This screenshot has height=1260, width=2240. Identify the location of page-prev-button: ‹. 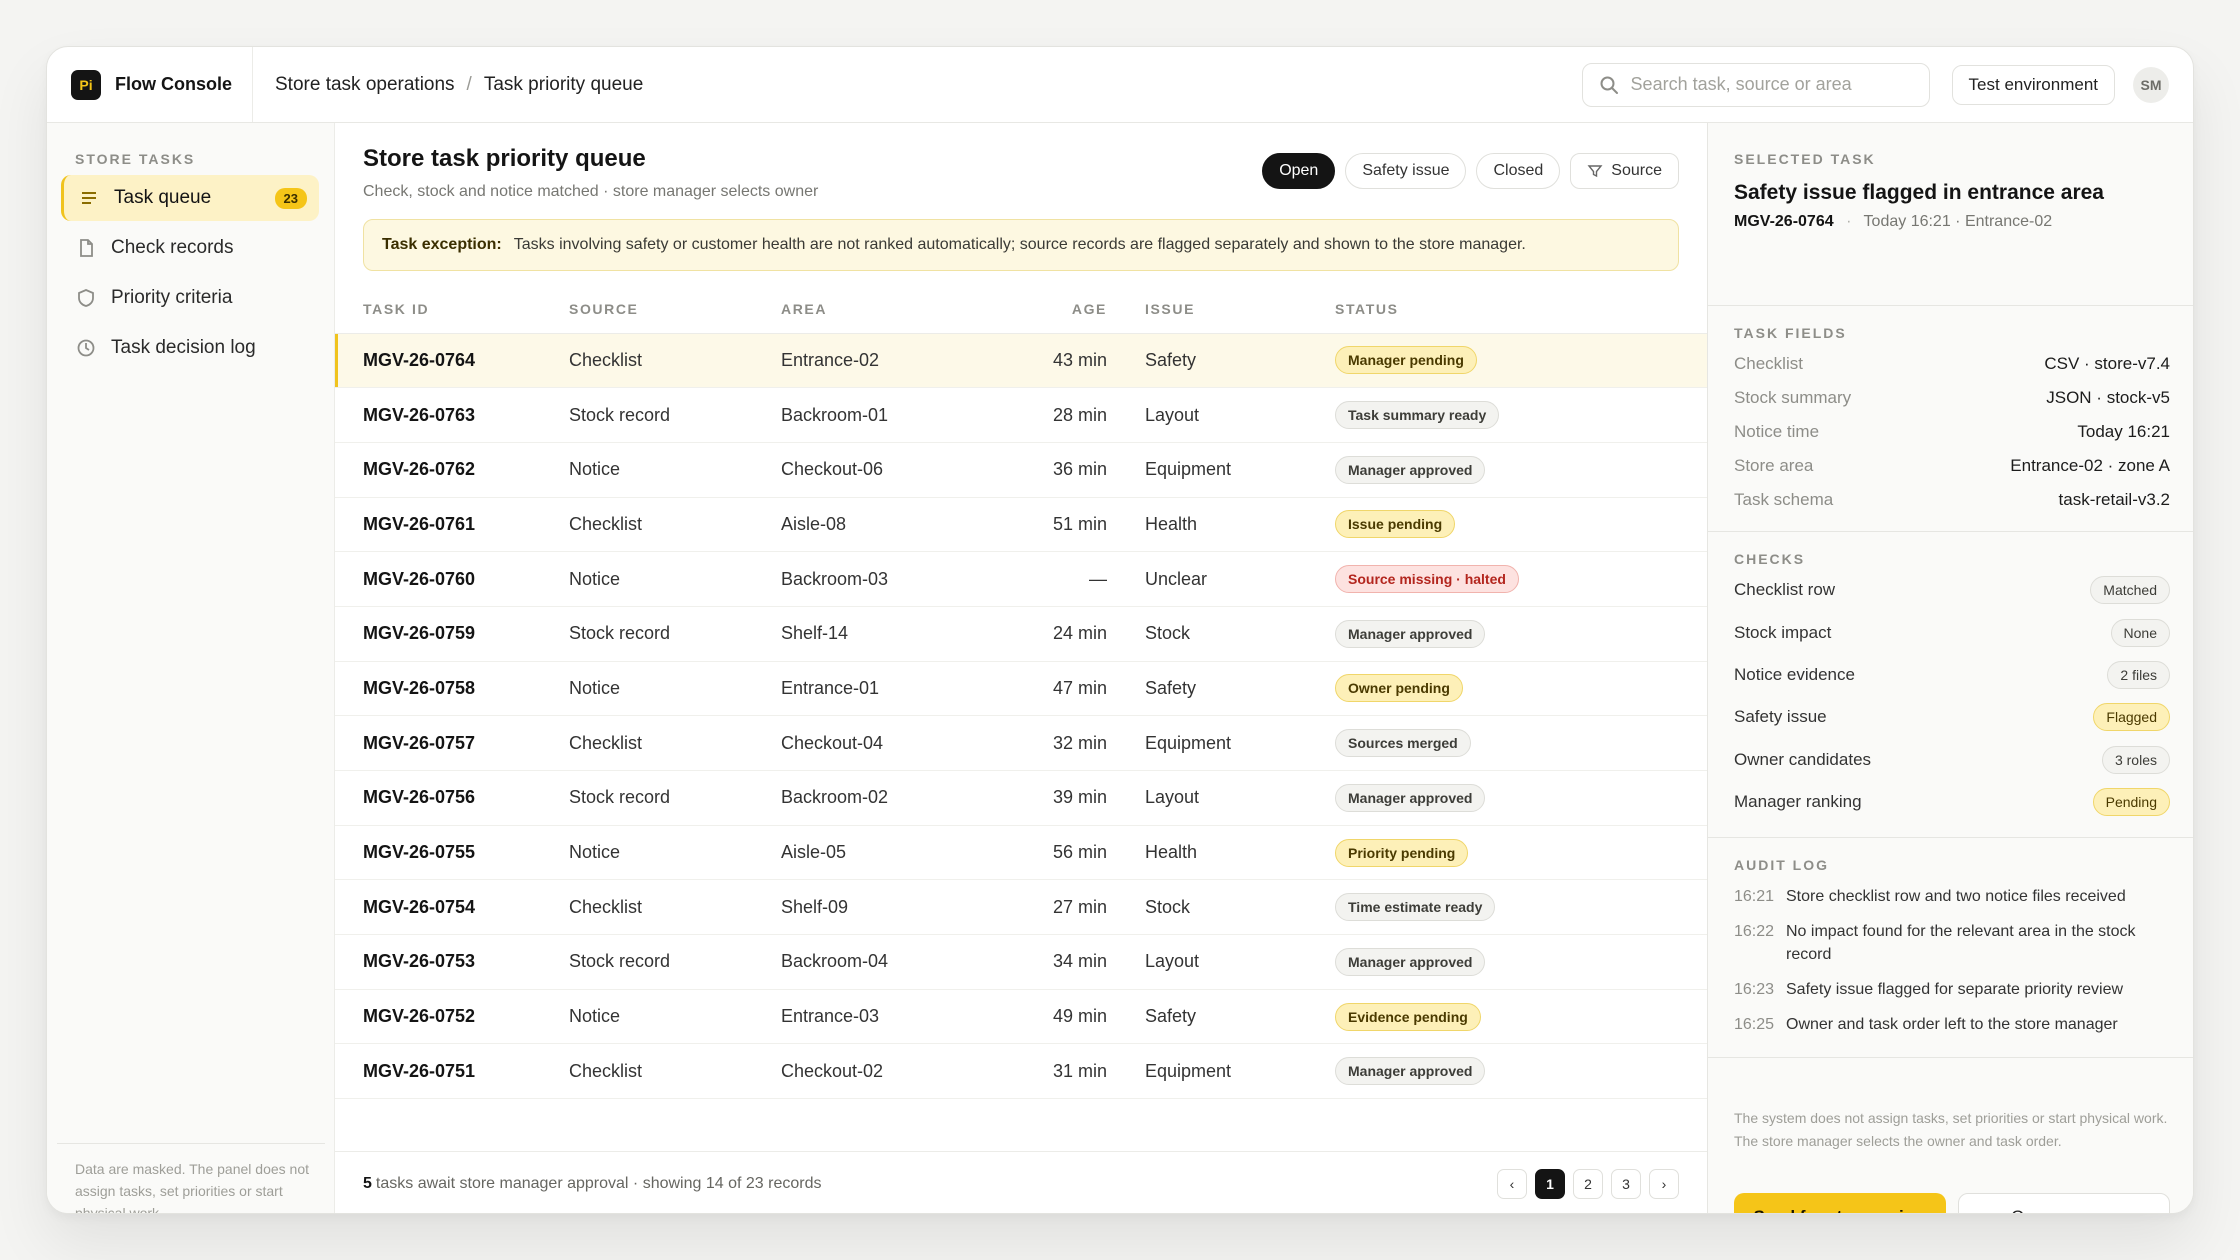
(1512, 1183).